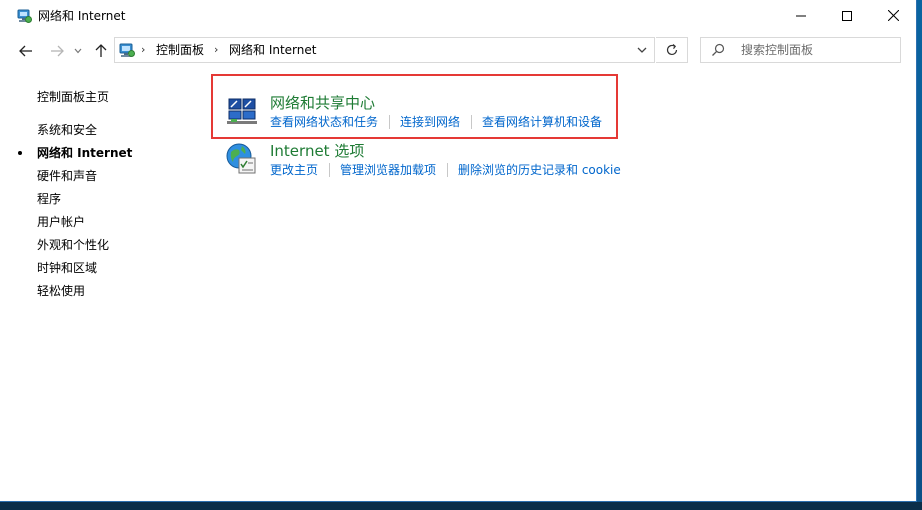 The image size is (922, 510). What do you see at coordinates (67, 176) in the screenshot?
I see `sidebar-item-hardware-sound: 硬件和声音` at bounding box center [67, 176].